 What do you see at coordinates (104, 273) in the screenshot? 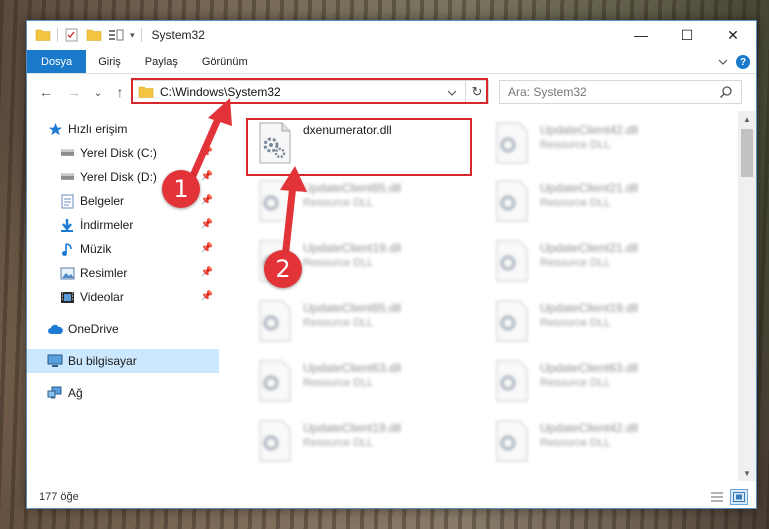
I see `sidebar-item-label: Resimler` at bounding box center [104, 273].